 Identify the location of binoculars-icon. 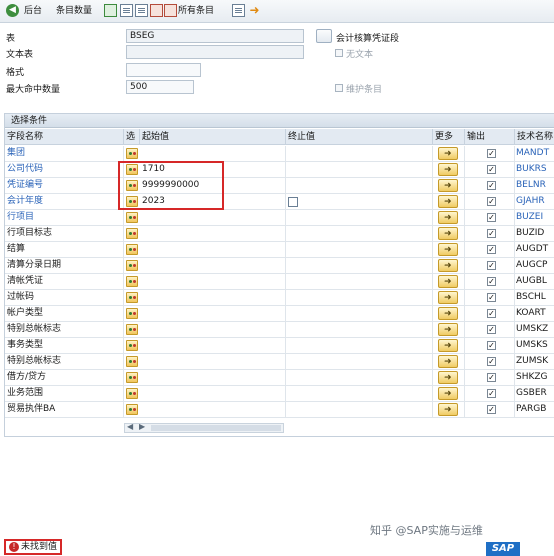
(324, 36).